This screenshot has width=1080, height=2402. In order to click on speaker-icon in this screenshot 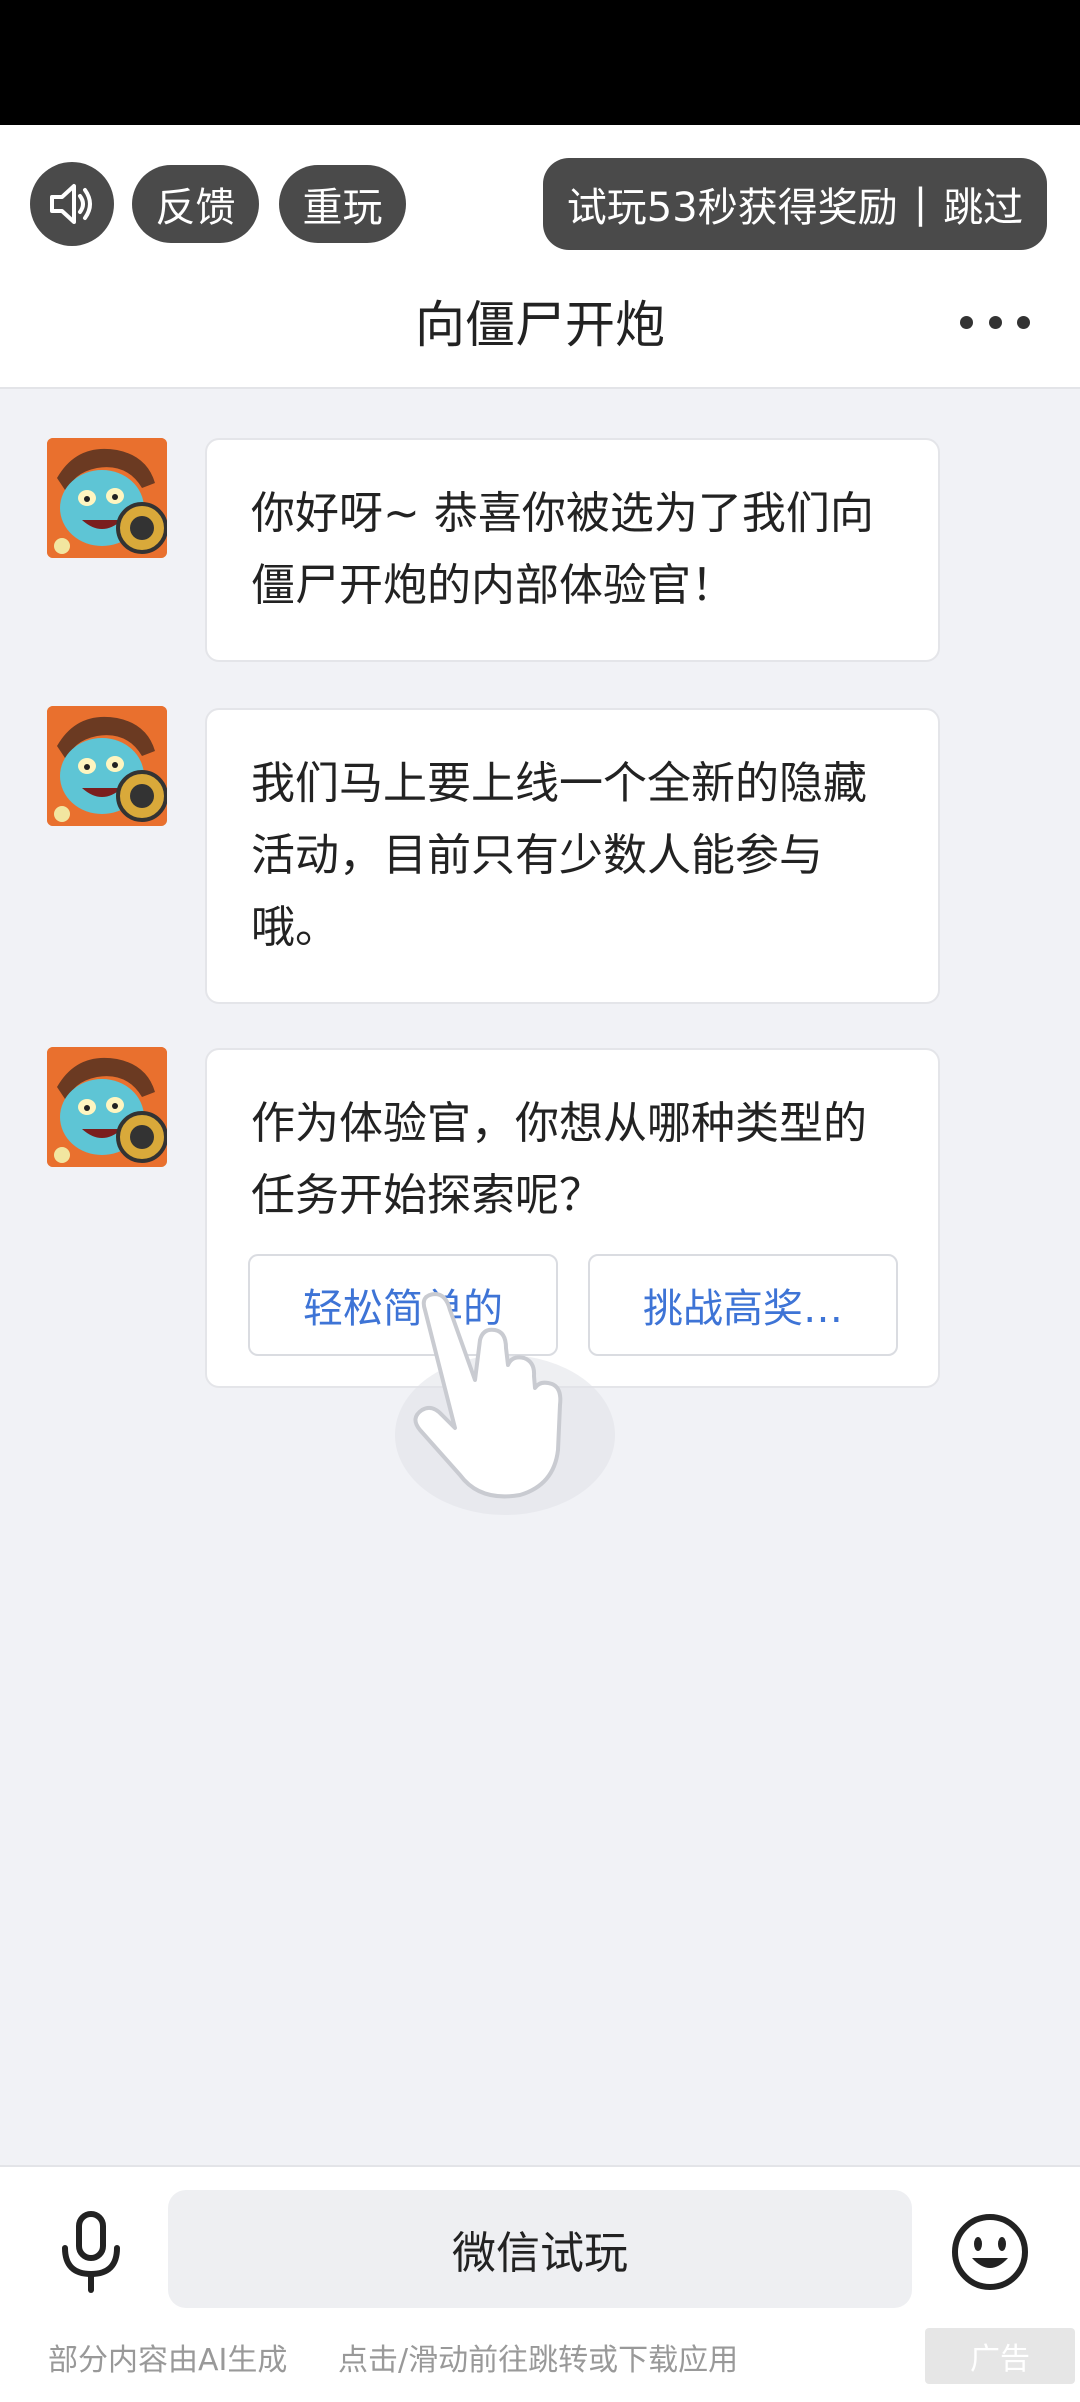, I will do `click(71, 204)`.